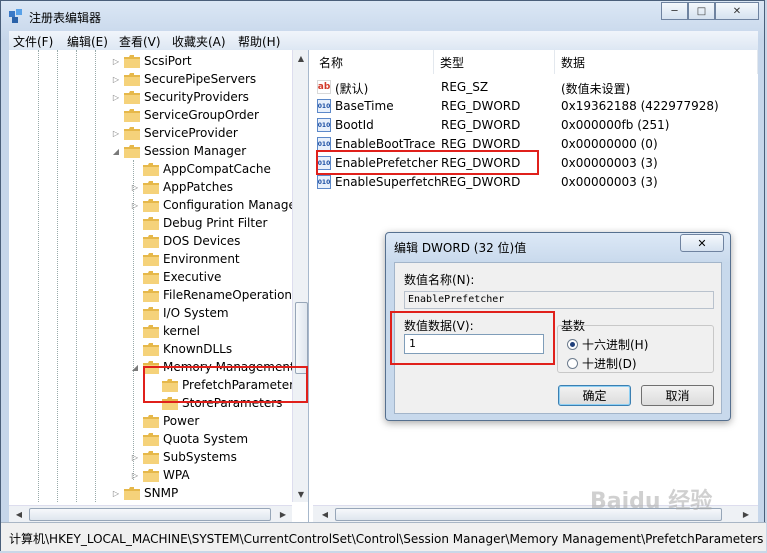 The width and height of the screenshot is (767, 553). I want to click on tree-item-label: SubSystems, so click(200, 457).